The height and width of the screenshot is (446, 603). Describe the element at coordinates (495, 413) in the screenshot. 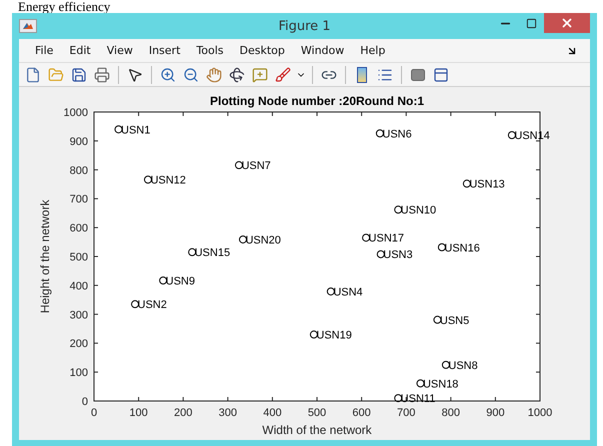

I see `x-tick-label: 900` at that location.